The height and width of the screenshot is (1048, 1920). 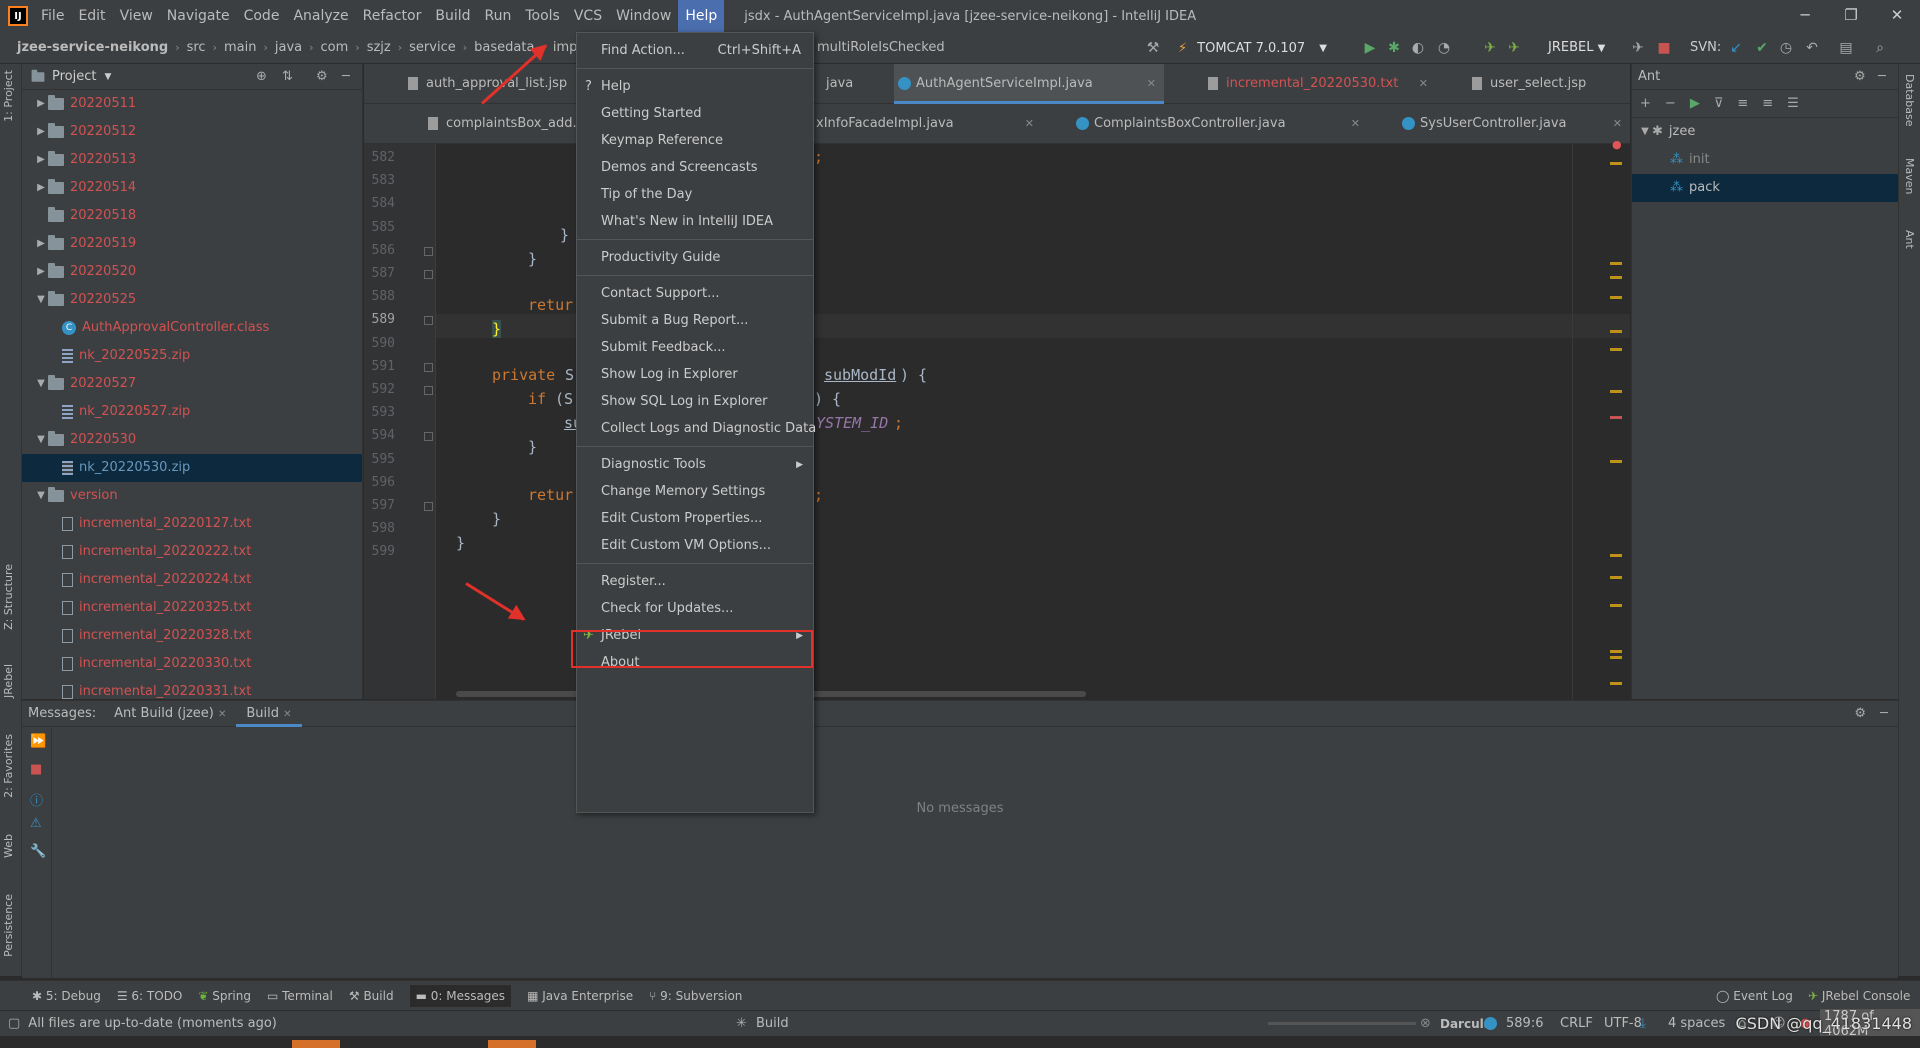 I want to click on run-config-select: ⚡ TOMCAT 7.0.107 ▼, so click(x=1252, y=48).